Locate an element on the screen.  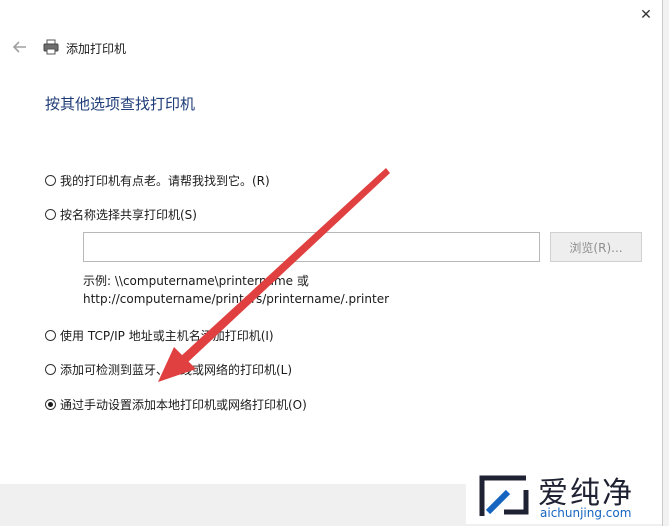
close-icon: ✕ is located at coordinates (646, 15).